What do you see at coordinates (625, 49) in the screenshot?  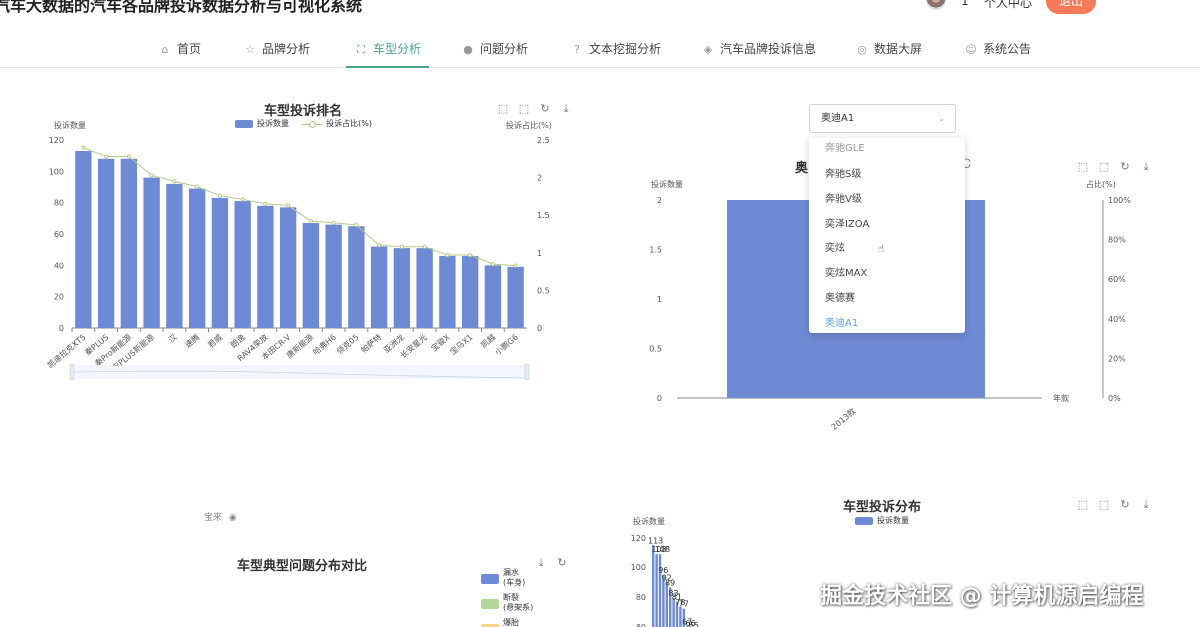 I see `nav-label: 文本挖掘分析` at bounding box center [625, 49].